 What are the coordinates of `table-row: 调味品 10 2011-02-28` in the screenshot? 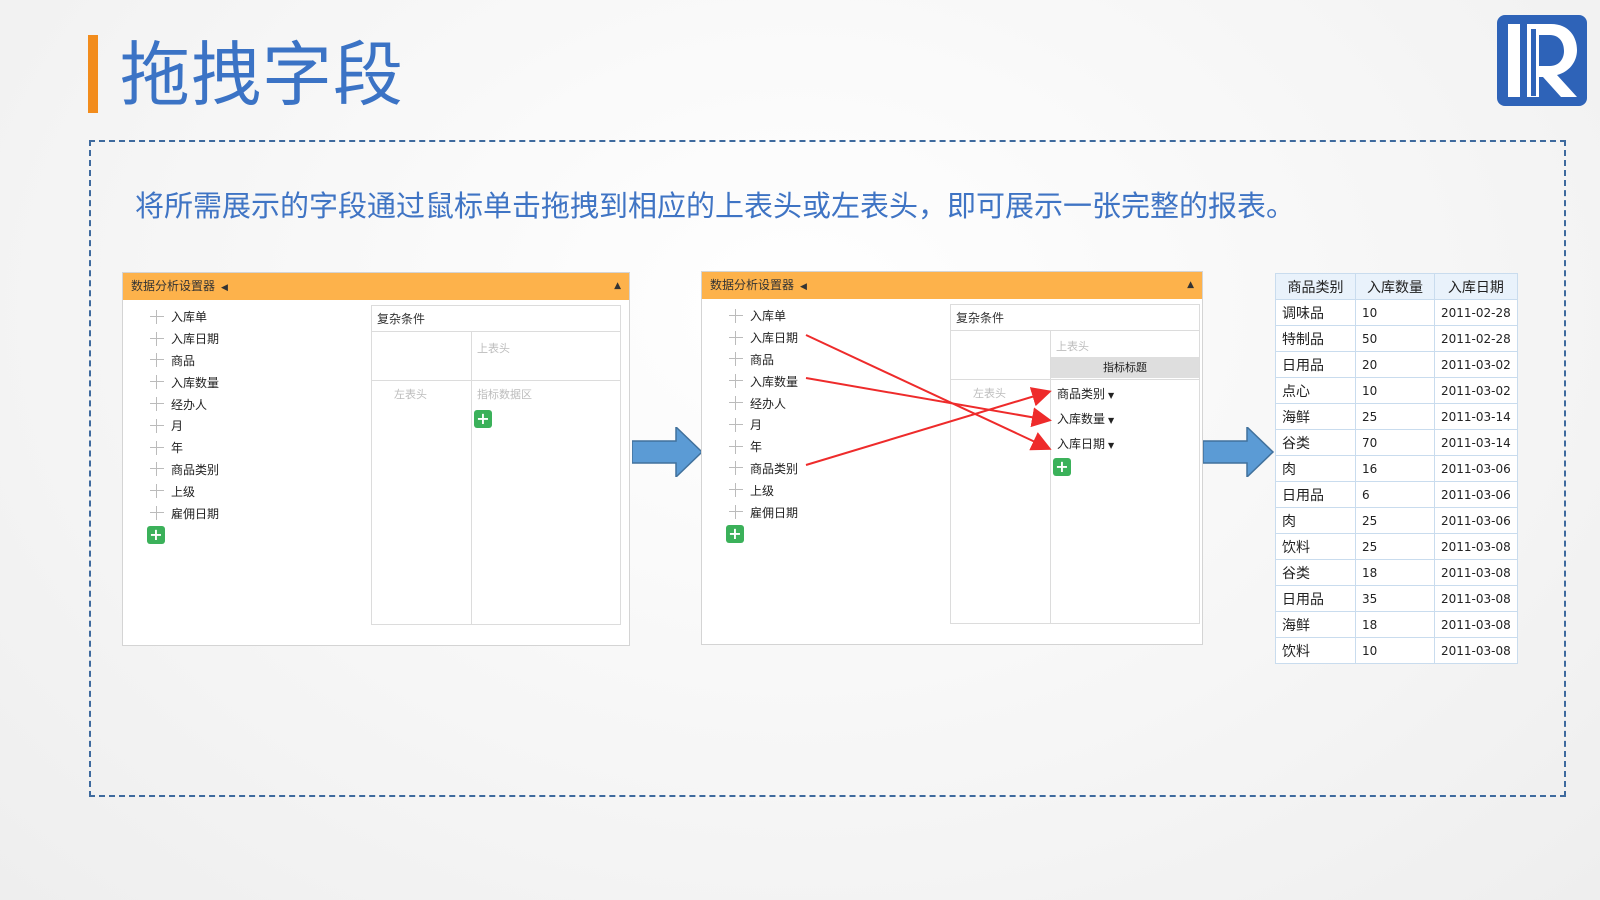 It's located at (1396, 312).